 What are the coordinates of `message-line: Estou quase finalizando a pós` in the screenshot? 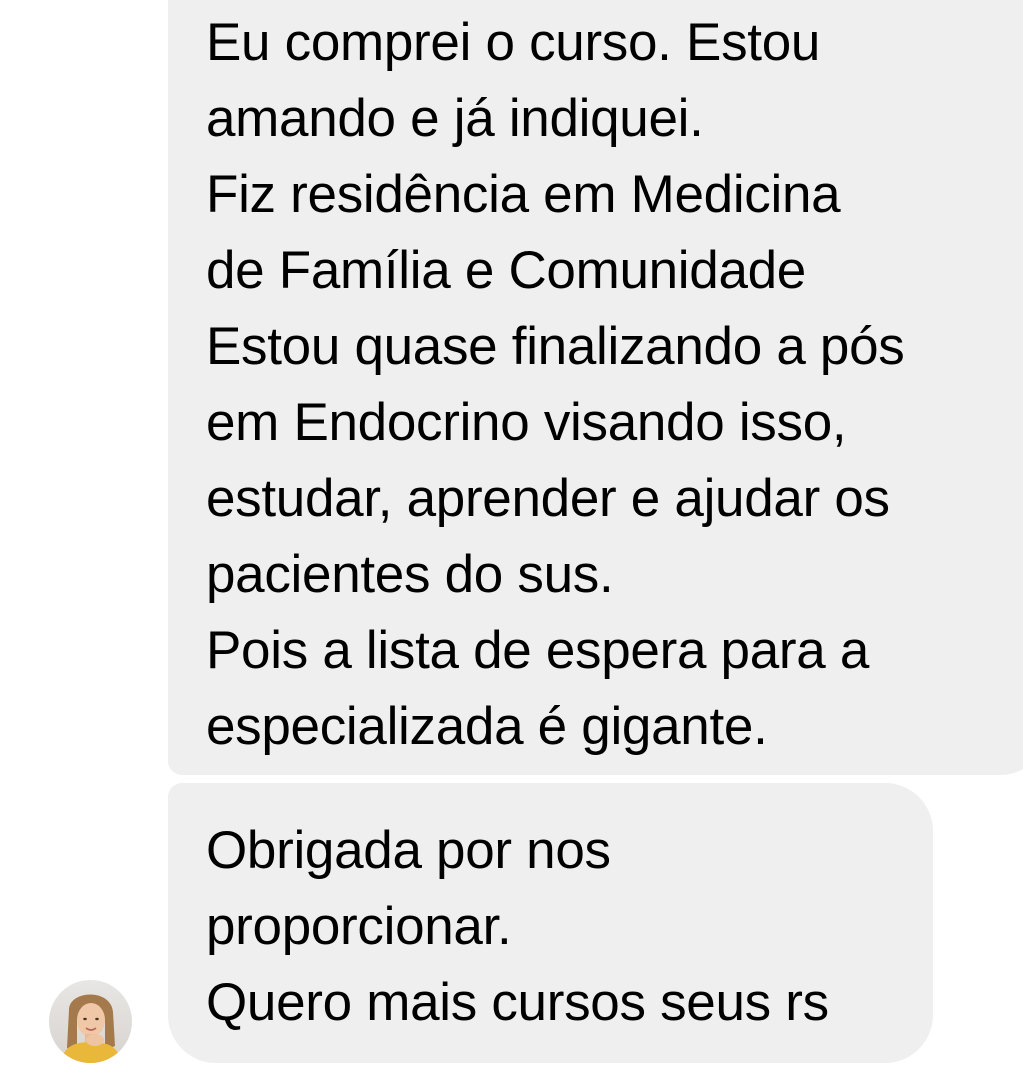 It's located at (555, 346).